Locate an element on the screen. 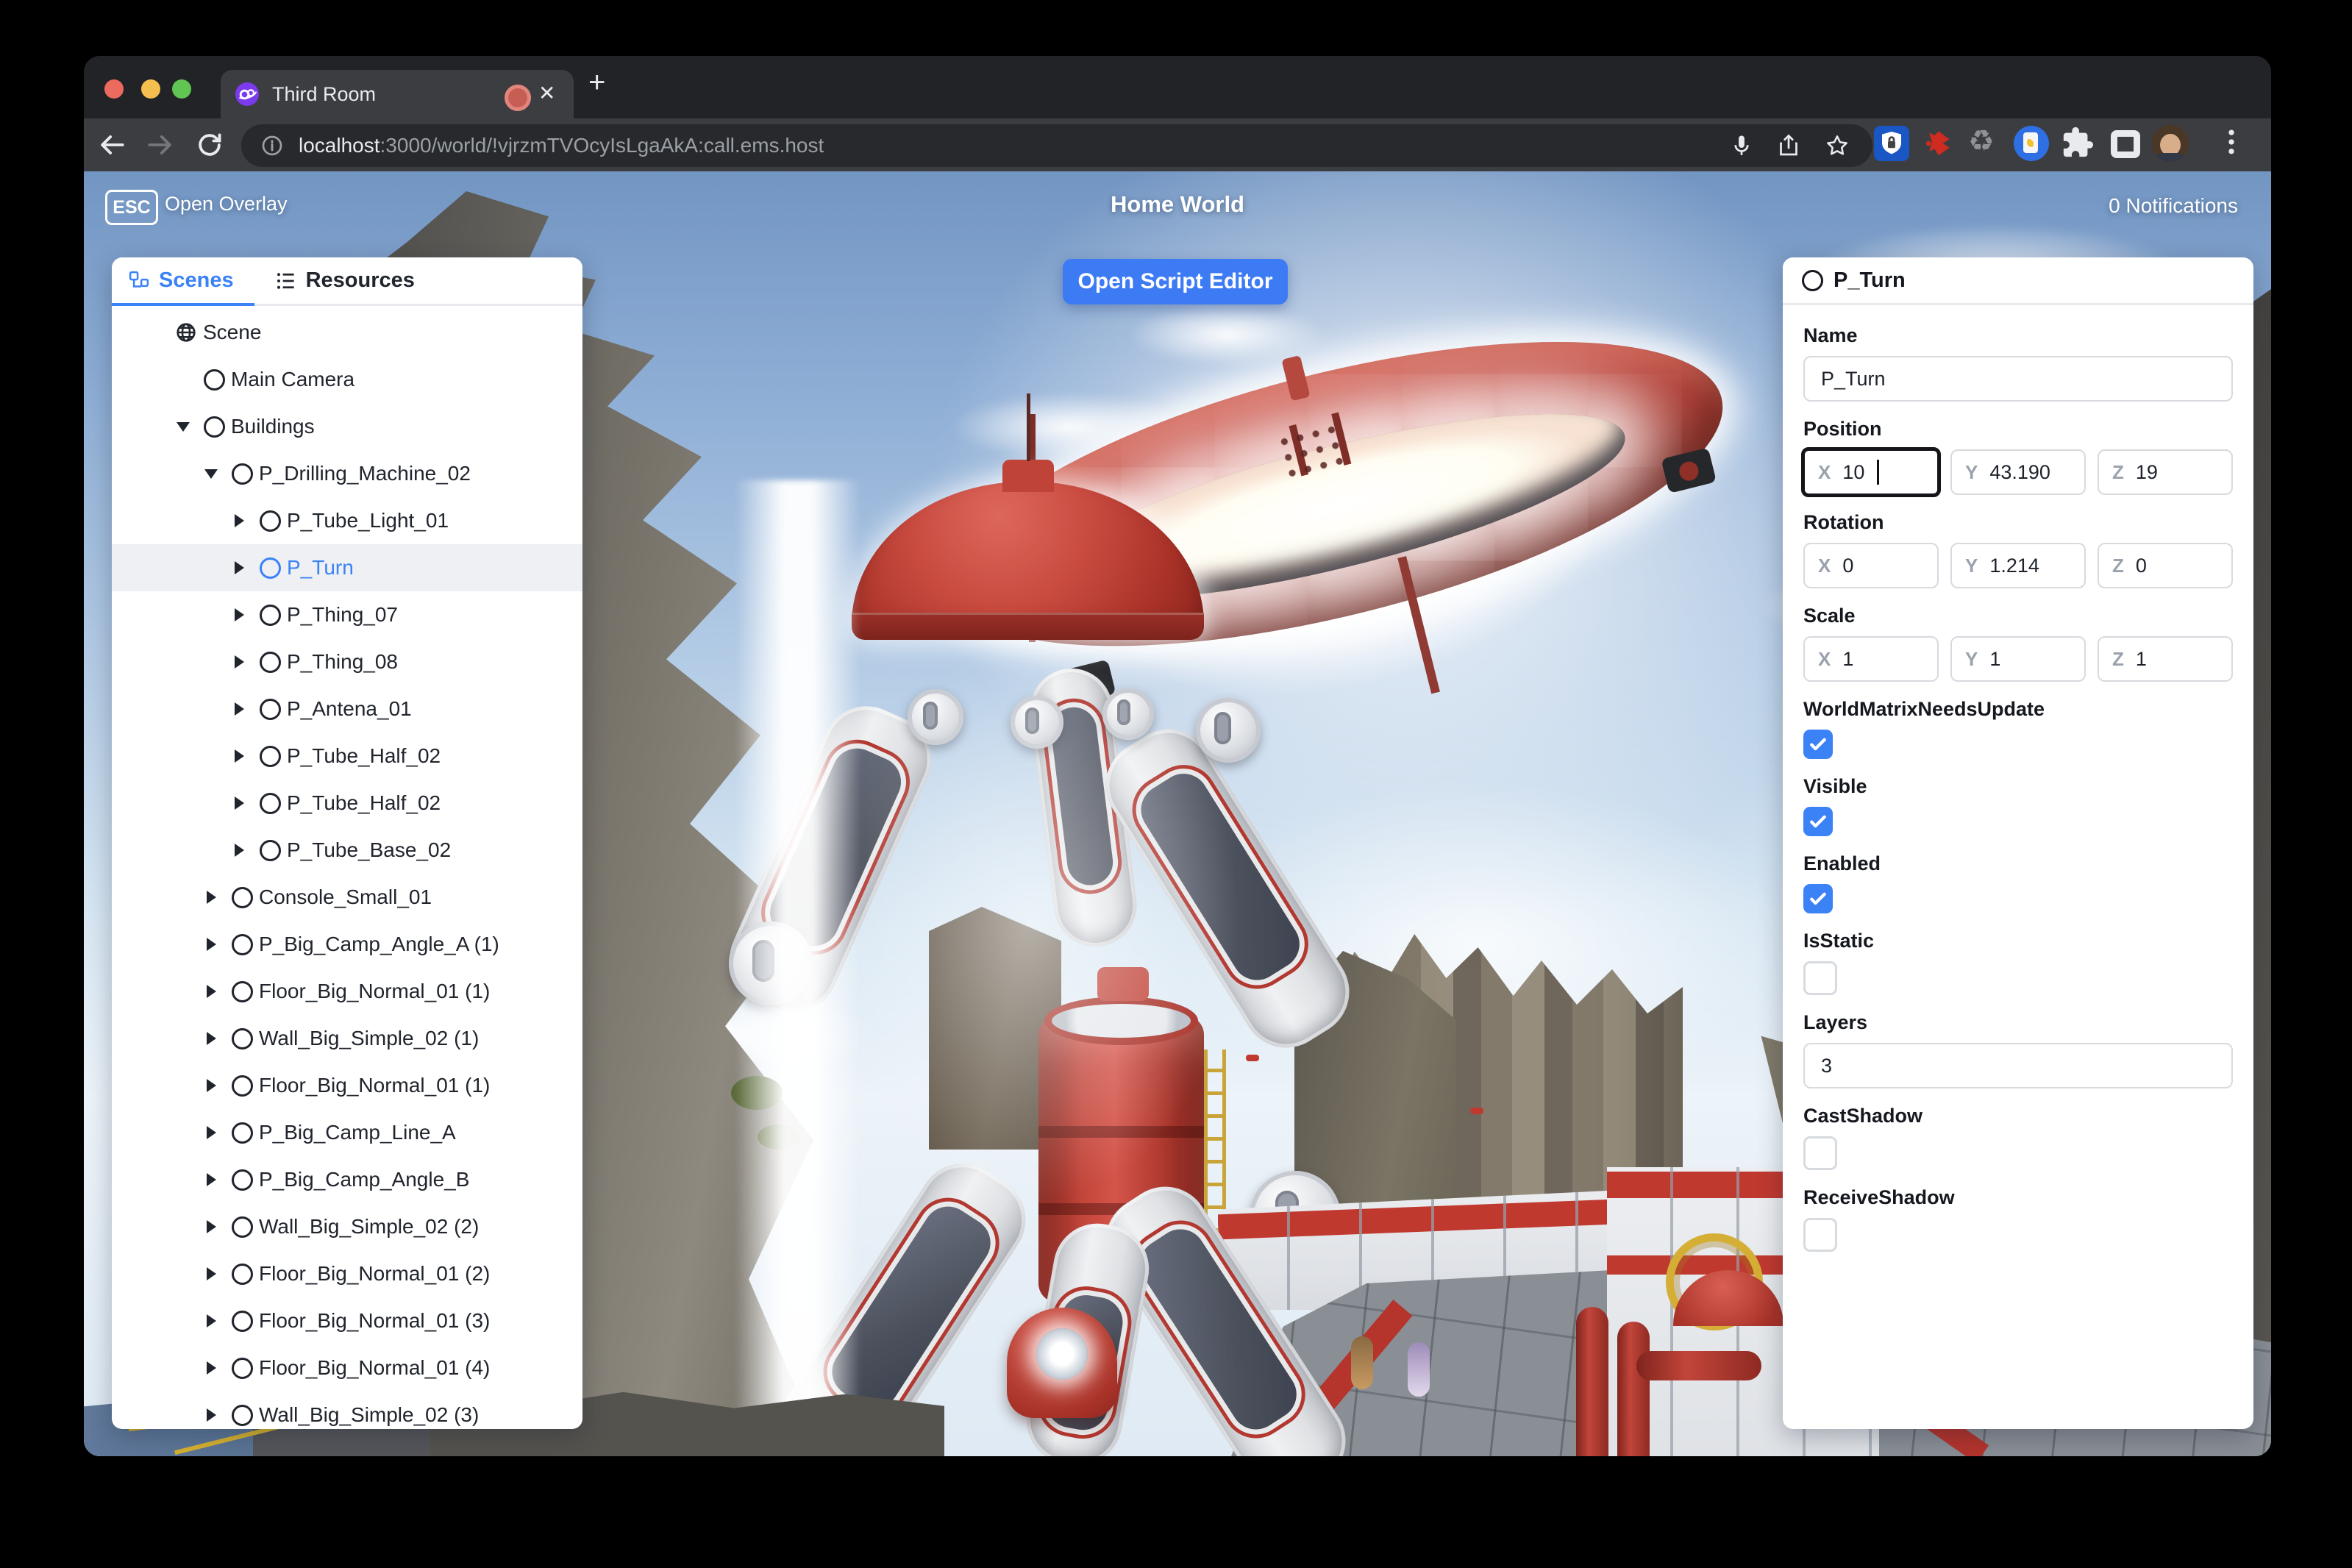 The width and height of the screenshot is (2352, 1568). forward-button is located at coordinates (160, 145).